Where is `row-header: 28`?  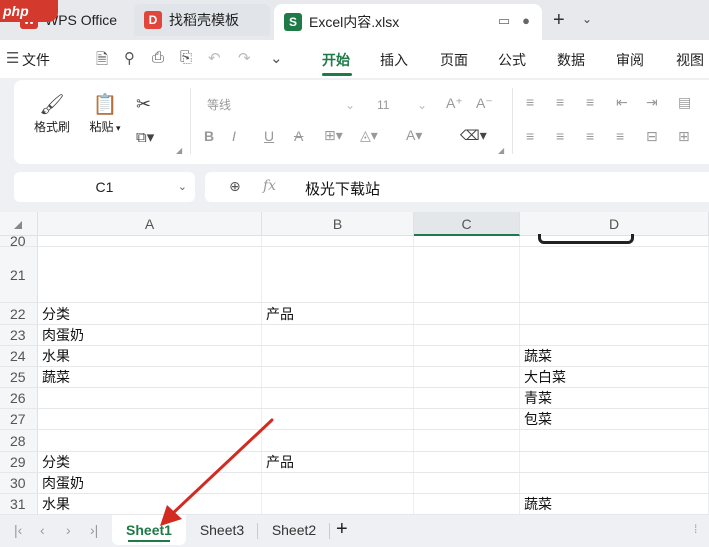 row-header: 28 is located at coordinates (19, 440).